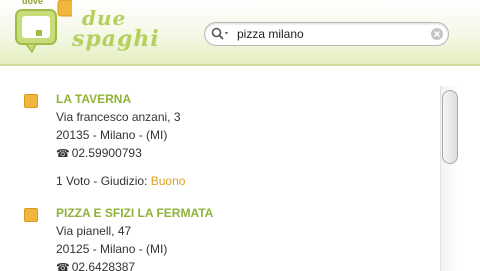 This screenshot has width=480, height=271. What do you see at coordinates (33, 3) in the screenshot?
I see `logo-top-text: dove` at bounding box center [33, 3].